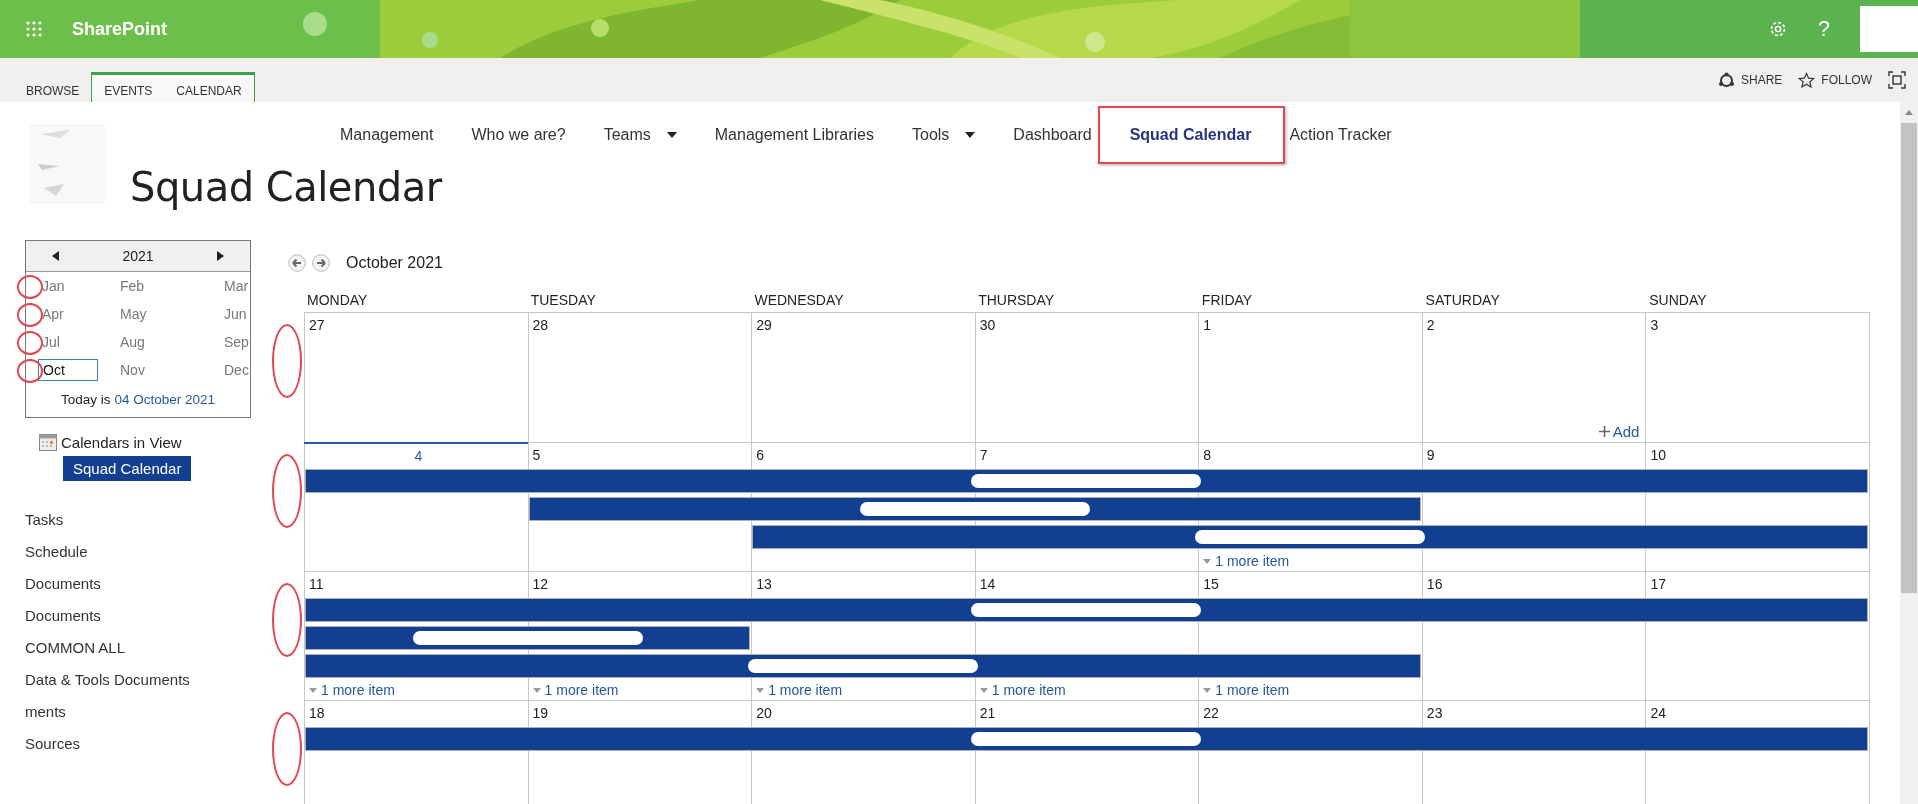 The width and height of the screenshot is (1918, 804). What do you see at coordinates (639, 454) in the screenshot?
I see `day-number: 5` at bounding box center [639, 454].